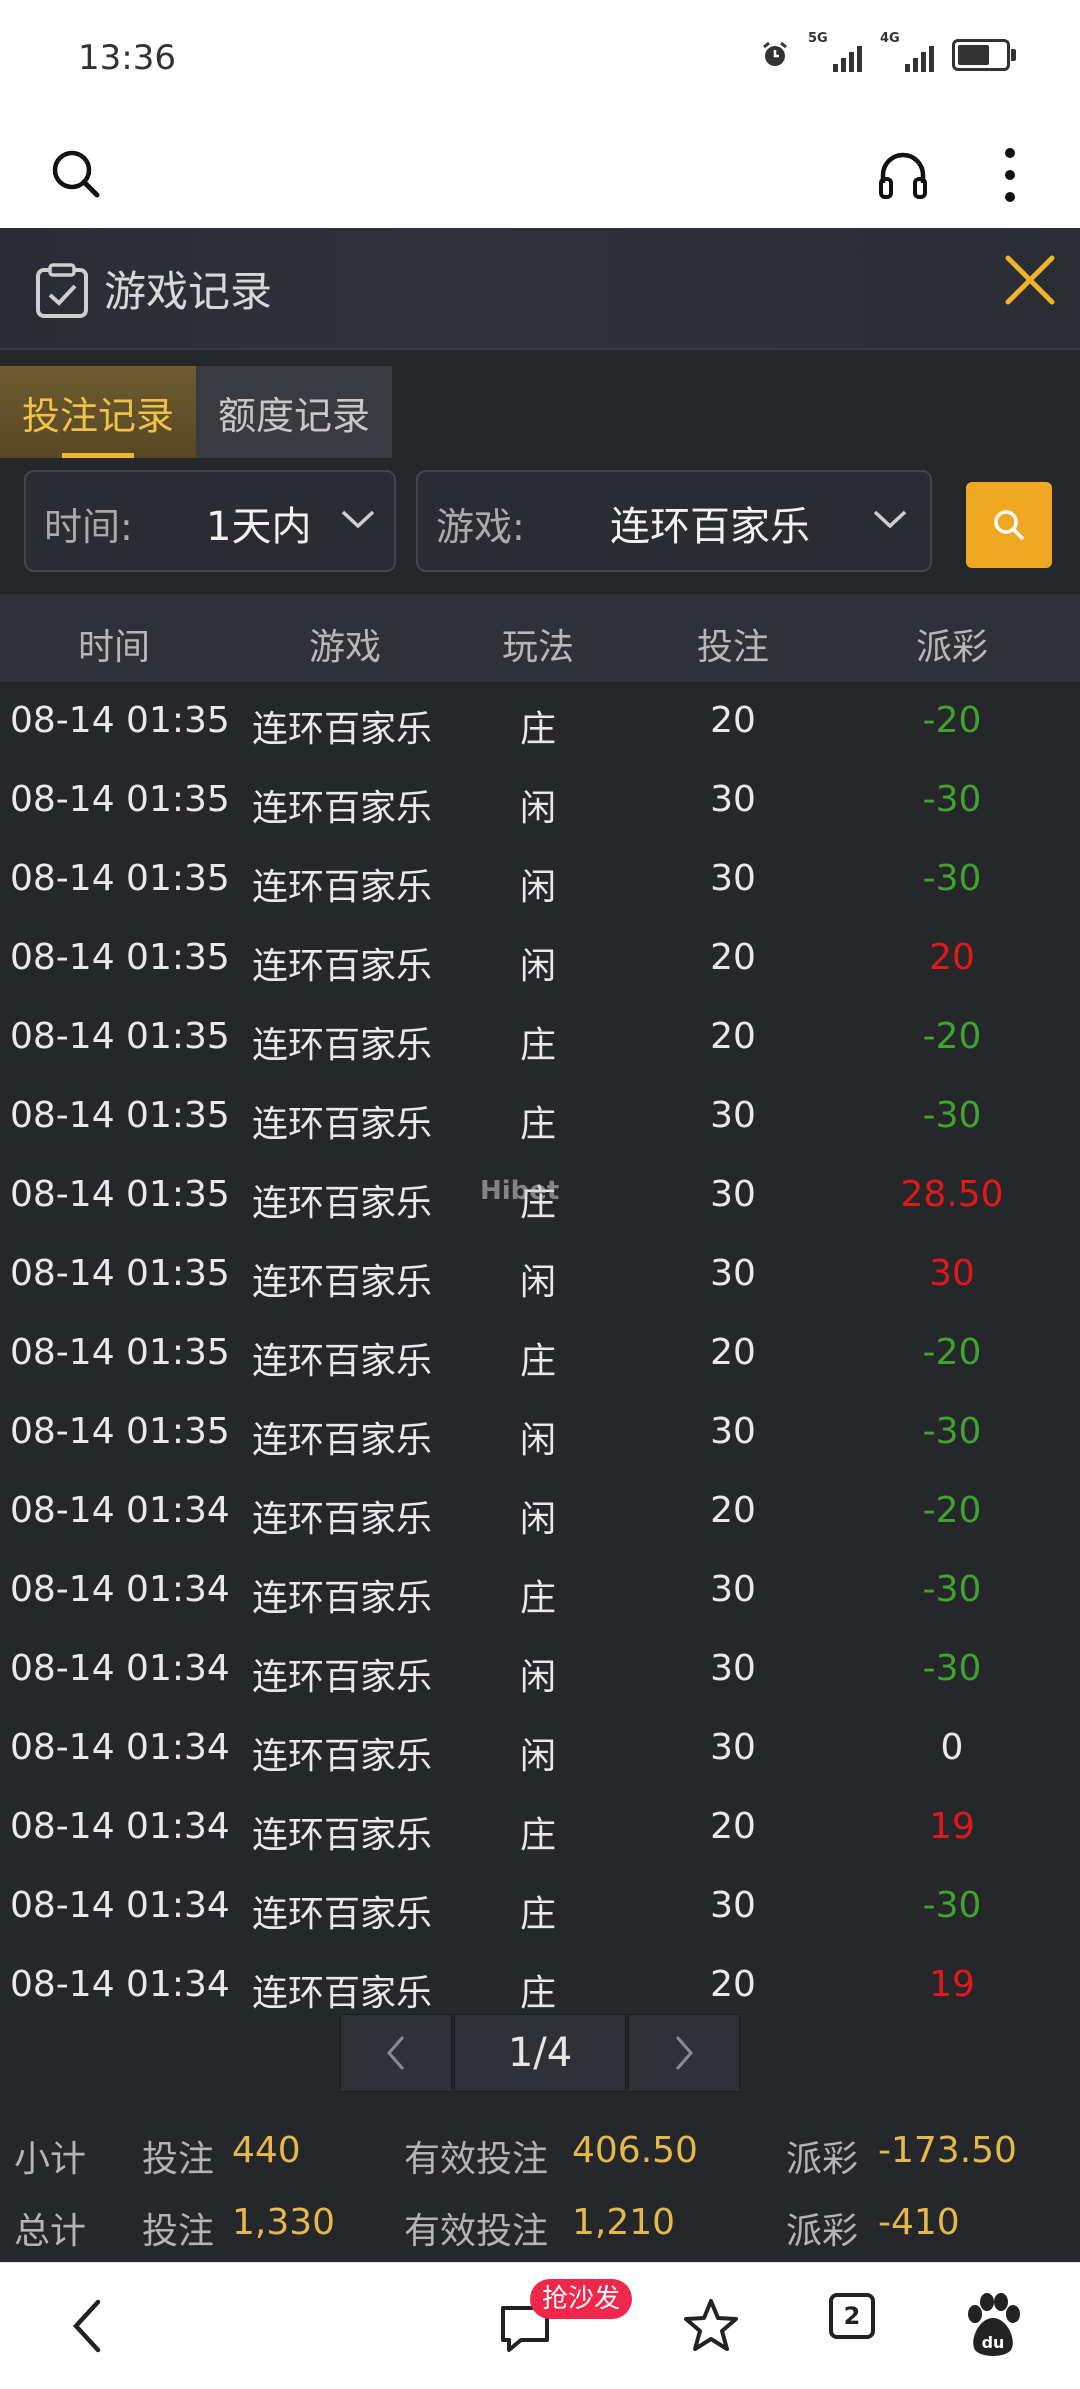 The image size is (1080, 2389). I want to click on header-bet: 投注, so click(733, 647).